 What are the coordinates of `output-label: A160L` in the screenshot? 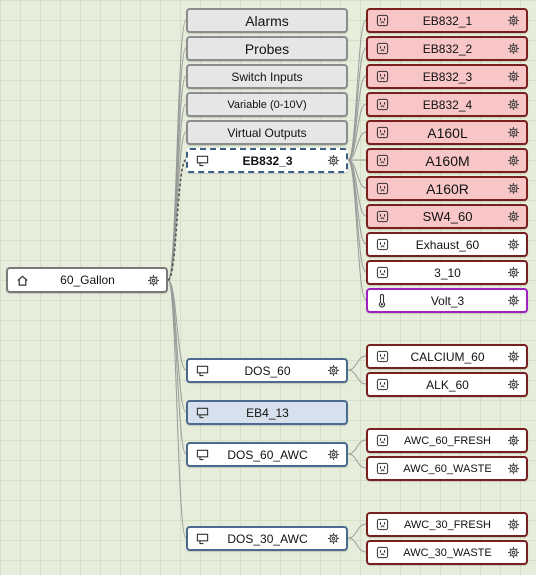 It's located at (447, 132).